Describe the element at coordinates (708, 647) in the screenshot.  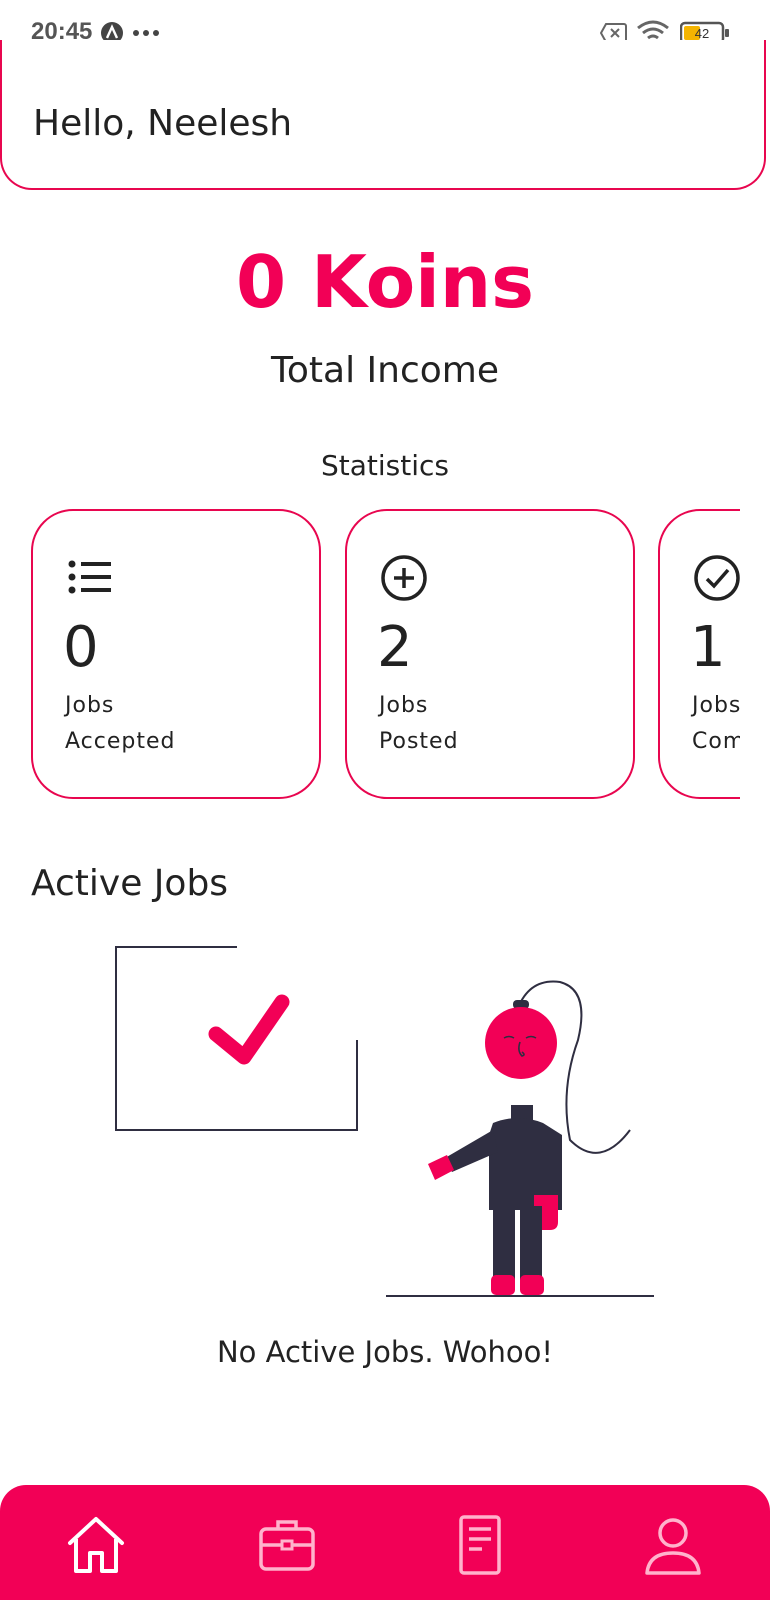
I see `stat-value: 1` at that location.